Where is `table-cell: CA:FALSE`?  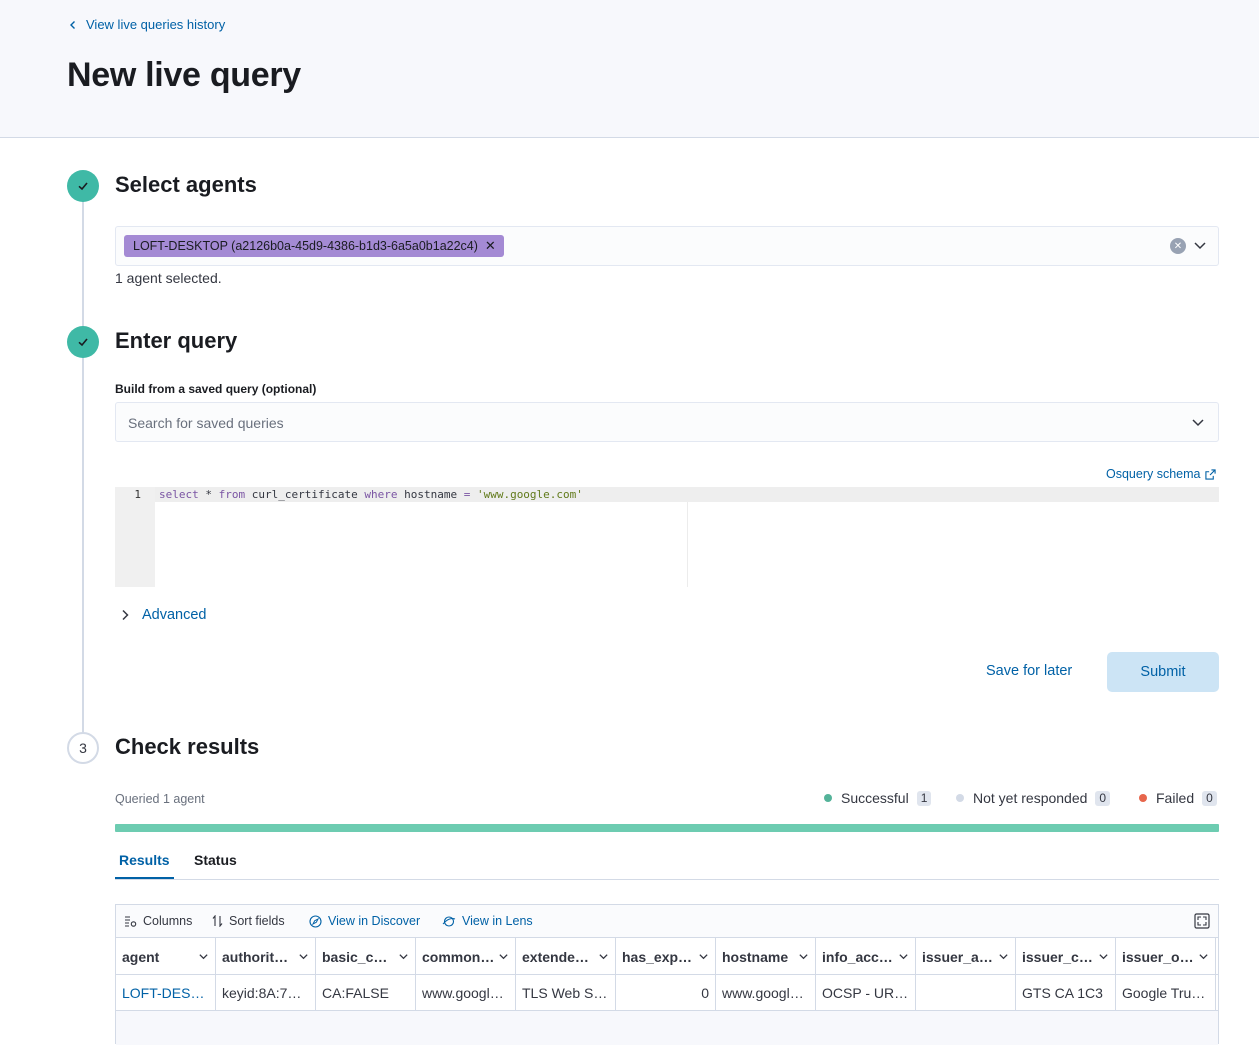 table-cell: CA:FALSE is located at coordinates (366, 993).